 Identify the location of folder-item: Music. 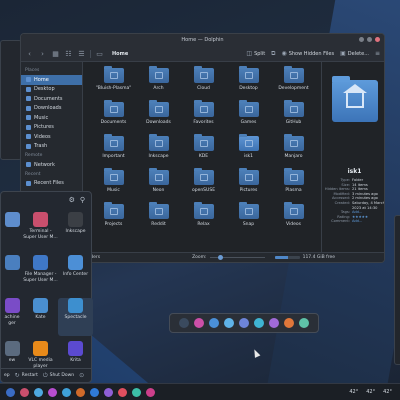
(113, 182).